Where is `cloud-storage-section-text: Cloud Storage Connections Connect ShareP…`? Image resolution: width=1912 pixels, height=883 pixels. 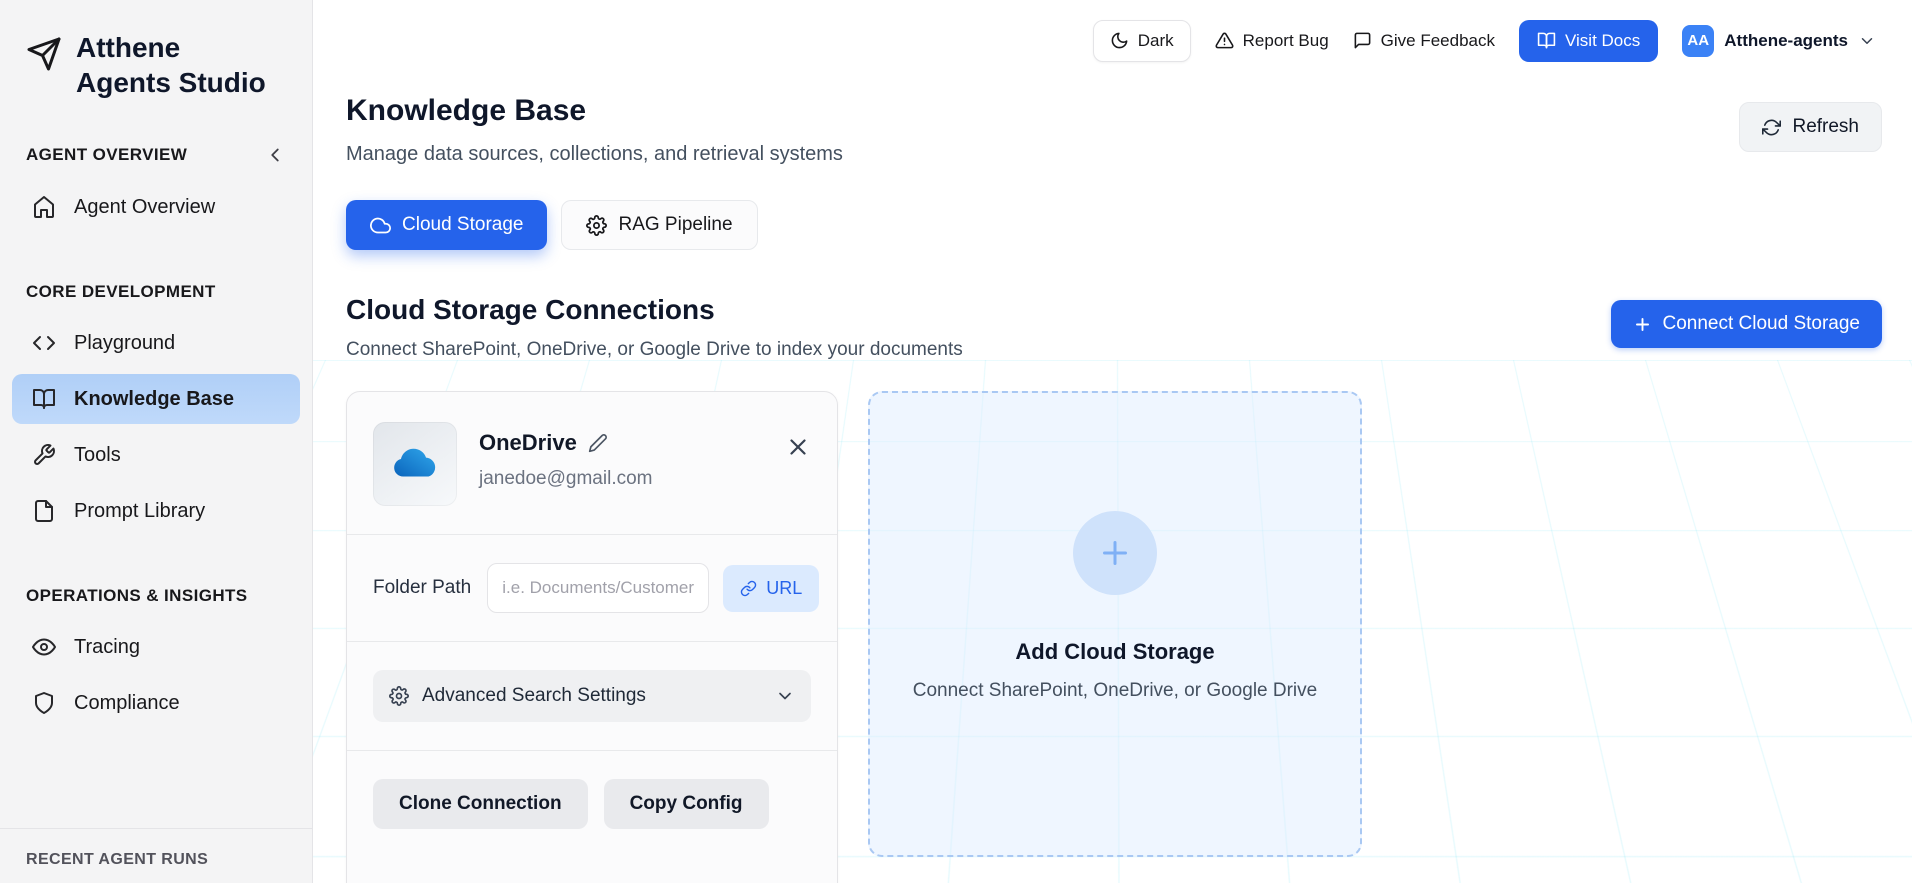
cloud-storage-section-text: Cloud Storage Connections Connect ShareP… is located at coordinates (654, 327).